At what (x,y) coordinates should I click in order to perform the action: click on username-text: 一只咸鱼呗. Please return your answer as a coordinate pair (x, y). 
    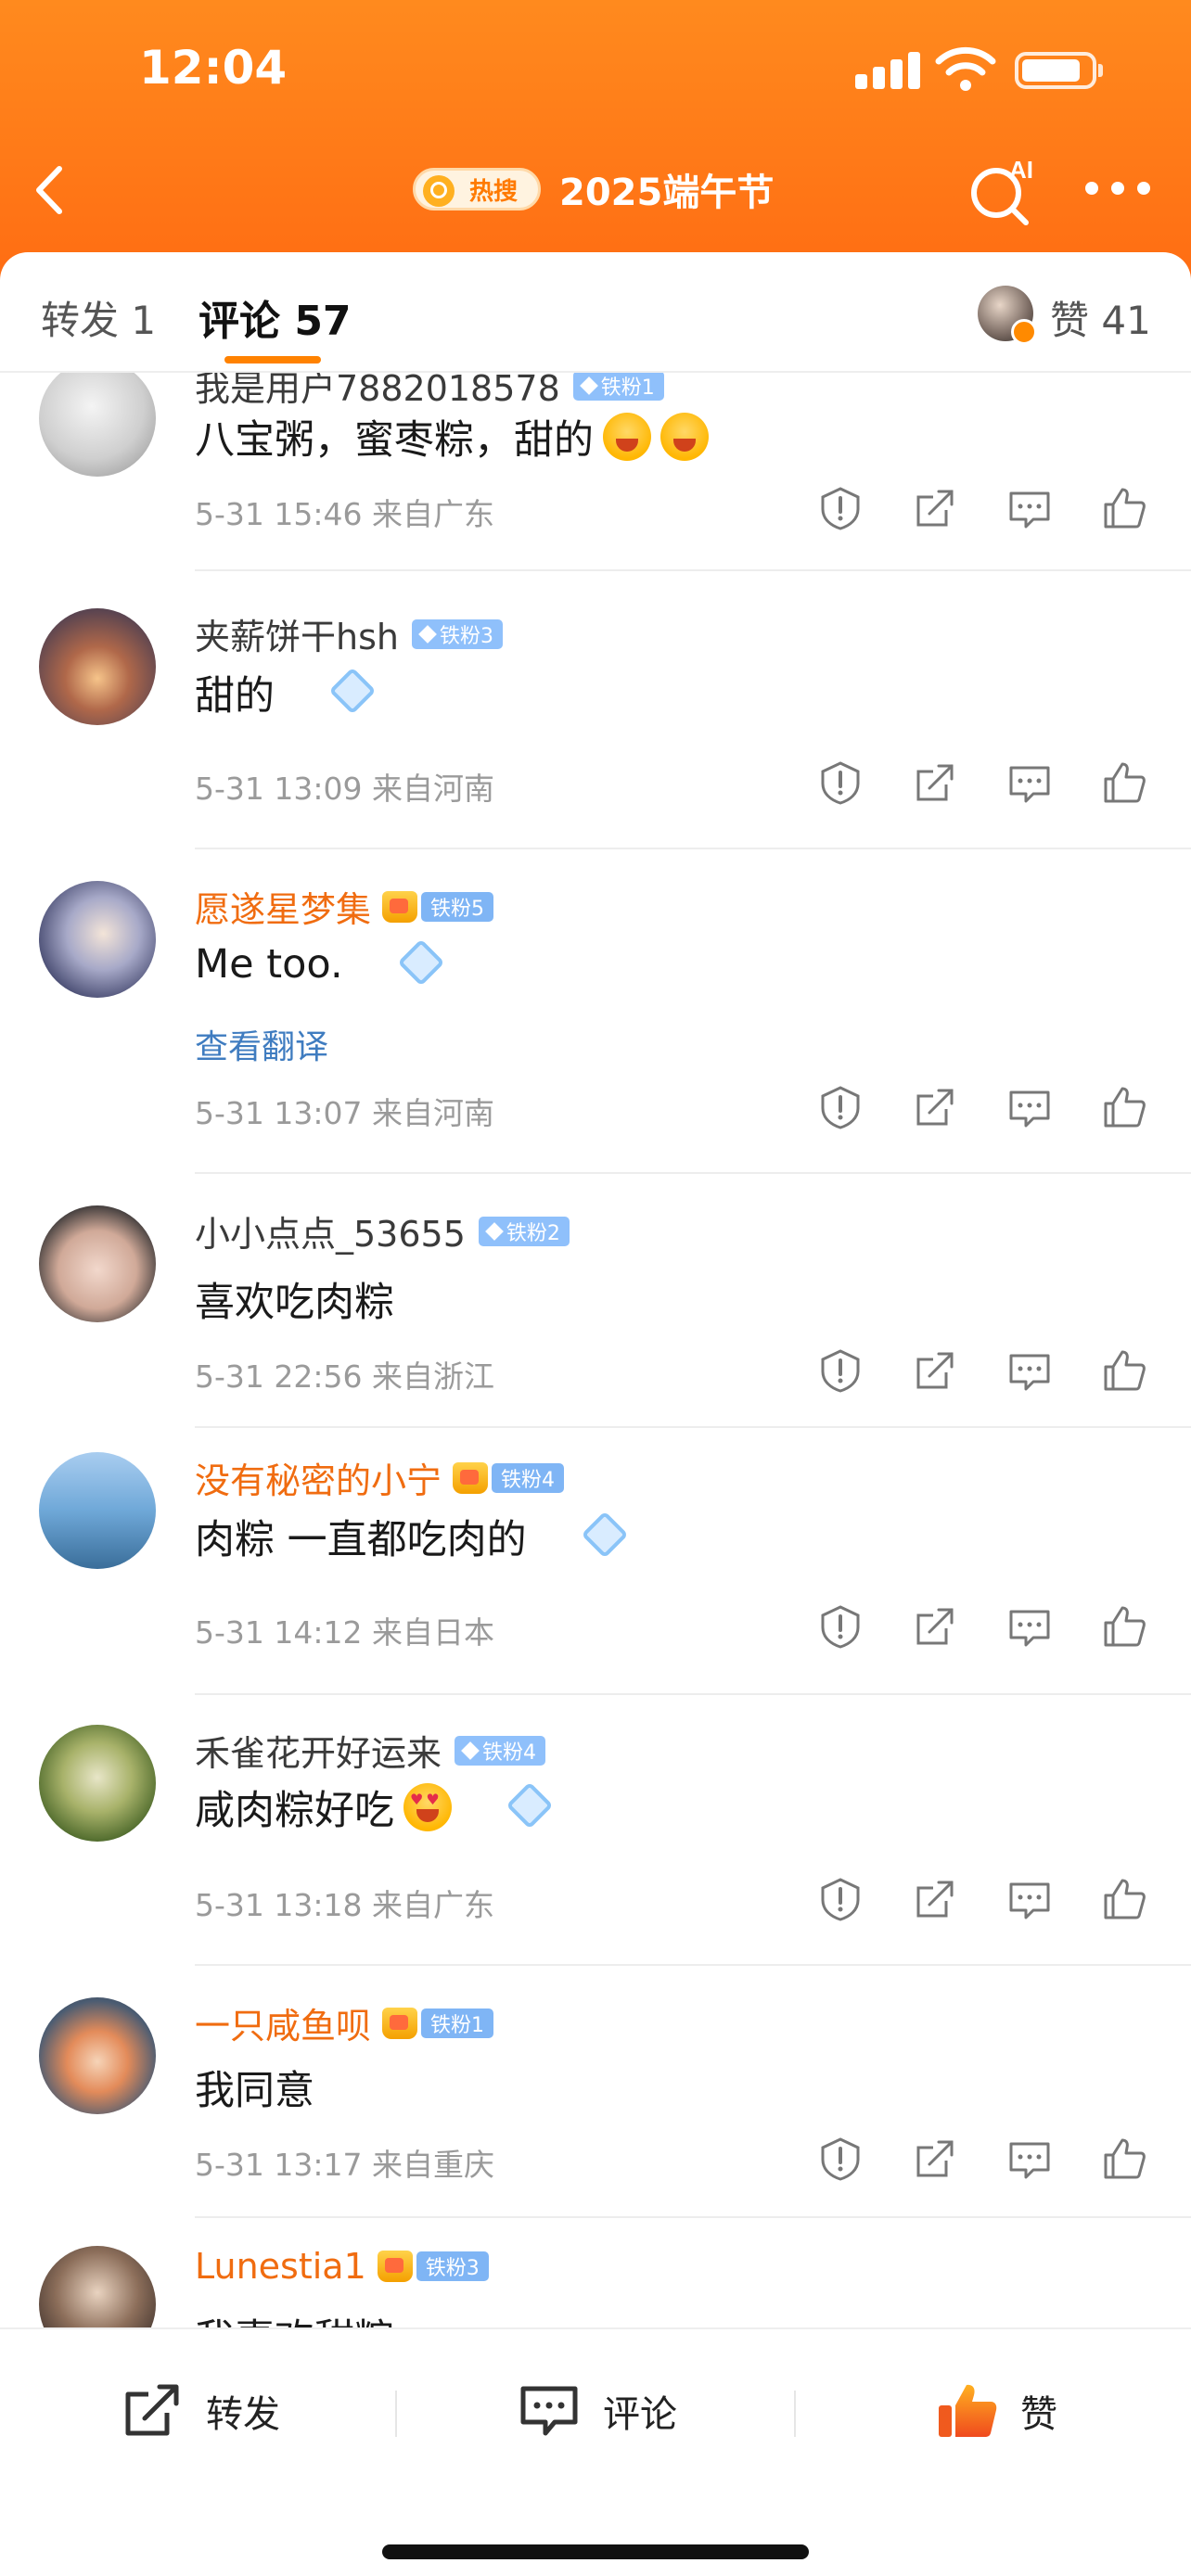
    Looking at the image, I should click on (283, 2026).